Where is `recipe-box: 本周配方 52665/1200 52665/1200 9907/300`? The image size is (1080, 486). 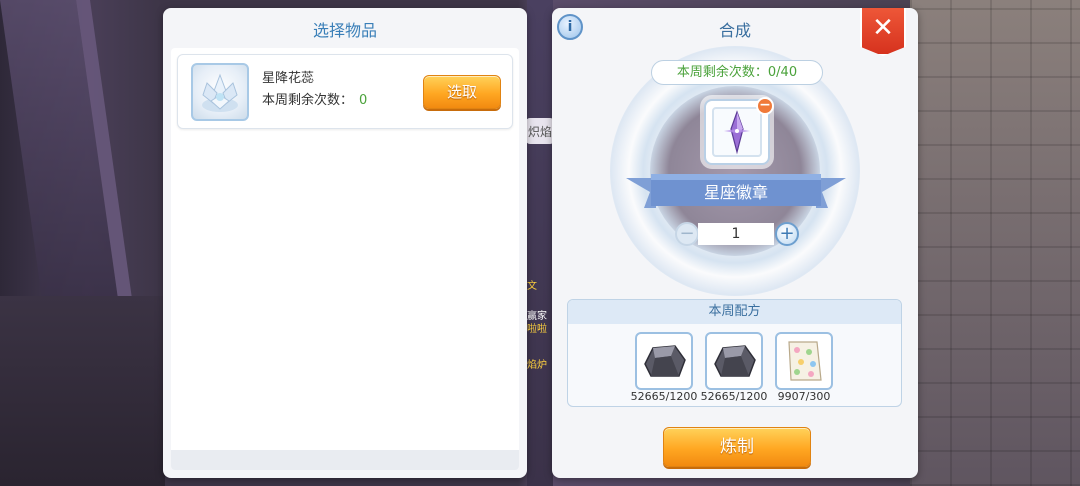 recipe-box: 本周配方 52665/1200 52665/1200 9907/300 is located at coordinates (734, 353).